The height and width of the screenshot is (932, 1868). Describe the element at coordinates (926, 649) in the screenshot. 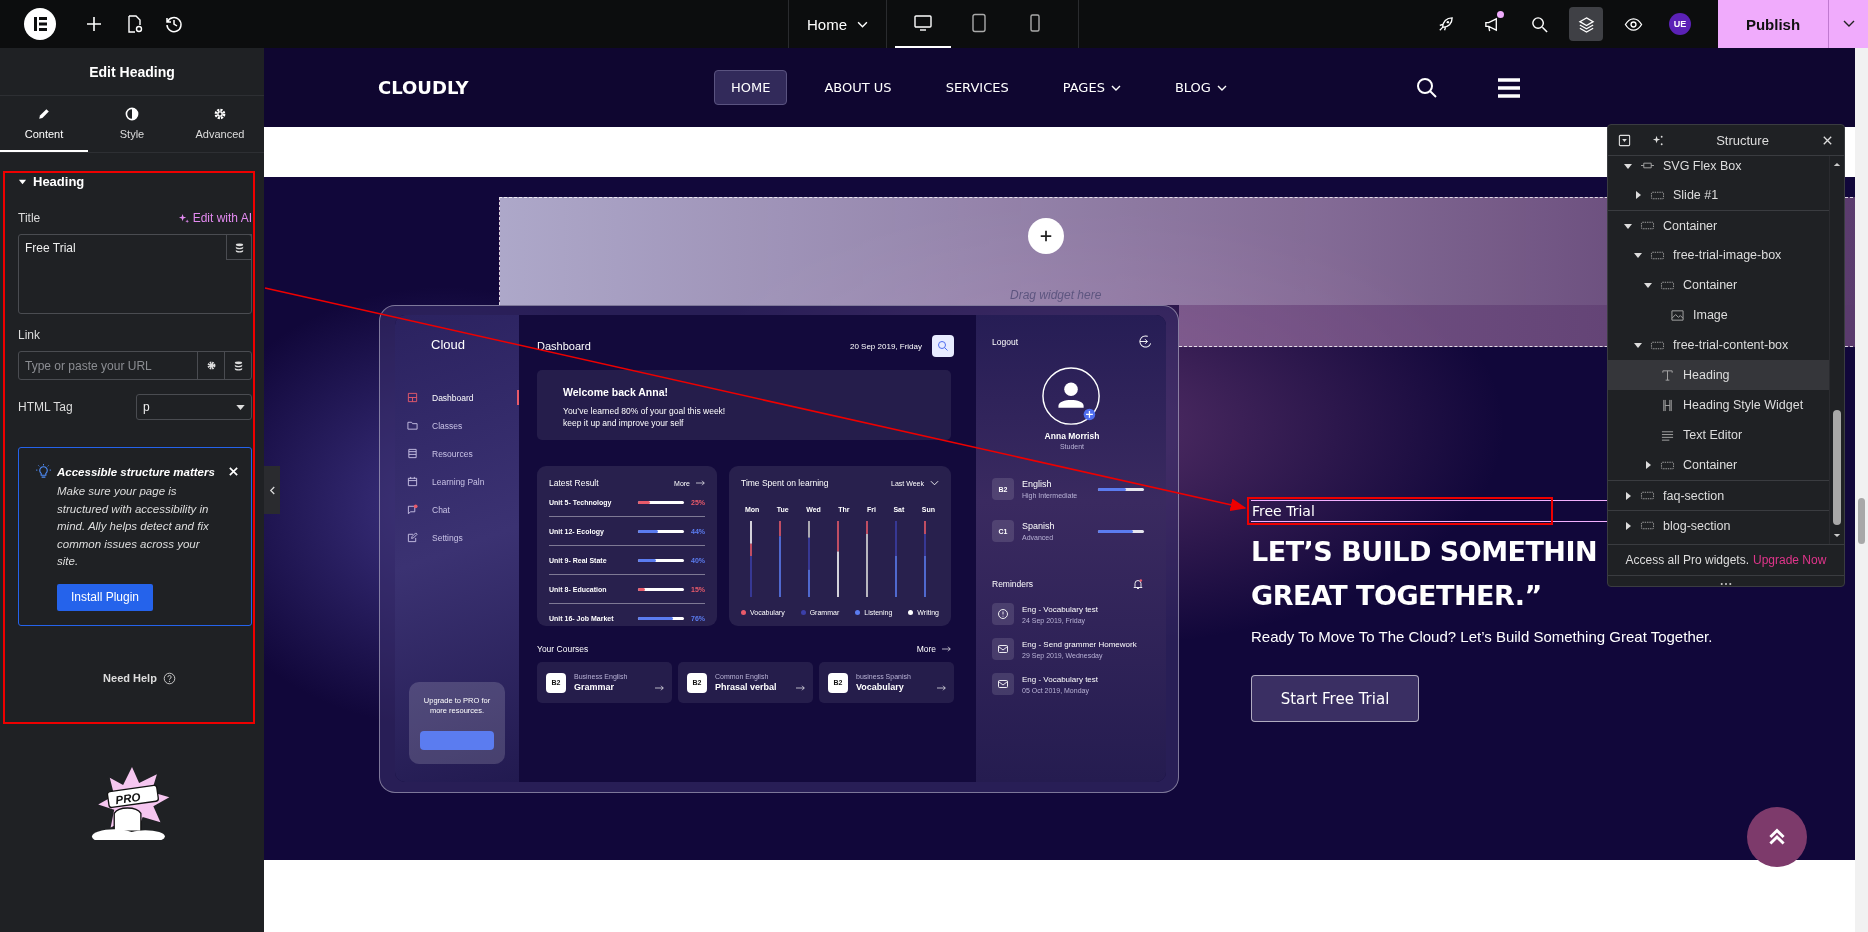

I see `more-link: More` at that location.